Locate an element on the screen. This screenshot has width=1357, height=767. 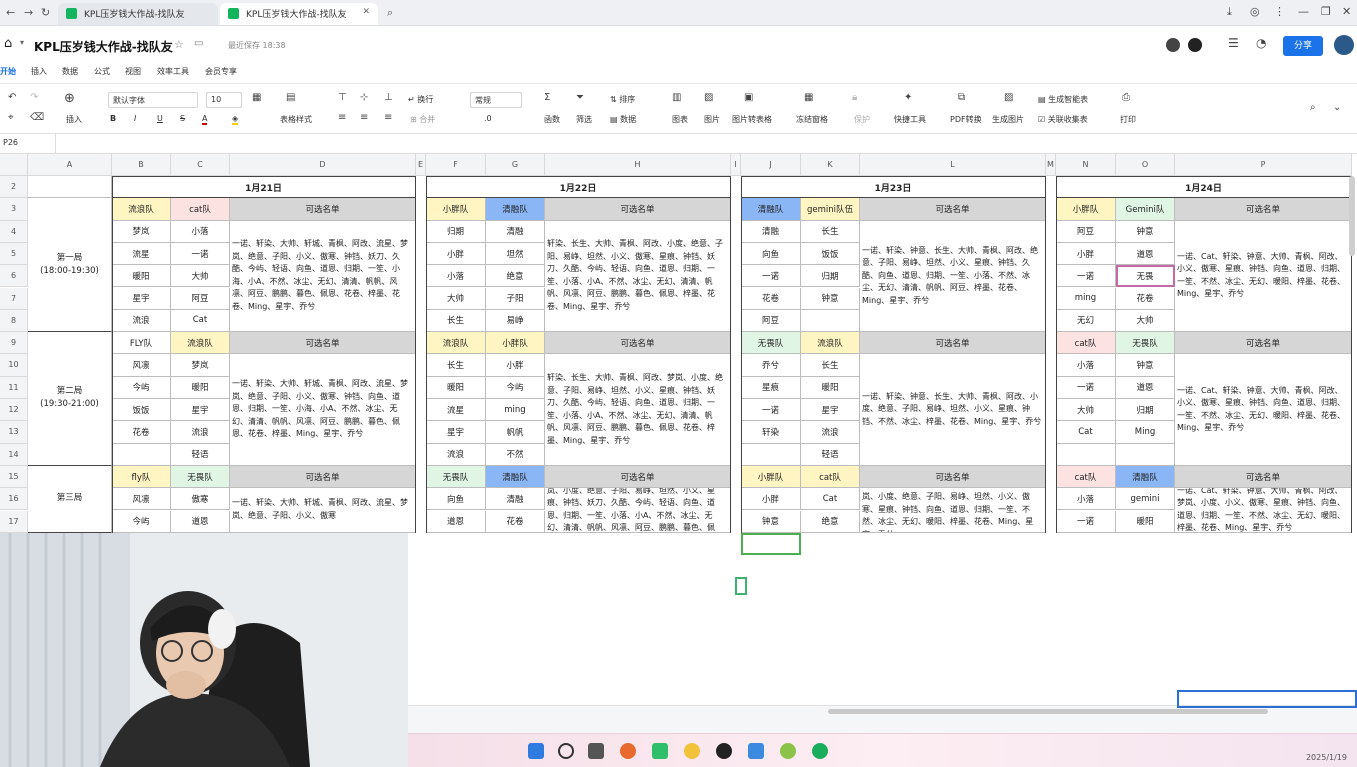
more-icon: ⋮ is located at coordinates (1279, 11).